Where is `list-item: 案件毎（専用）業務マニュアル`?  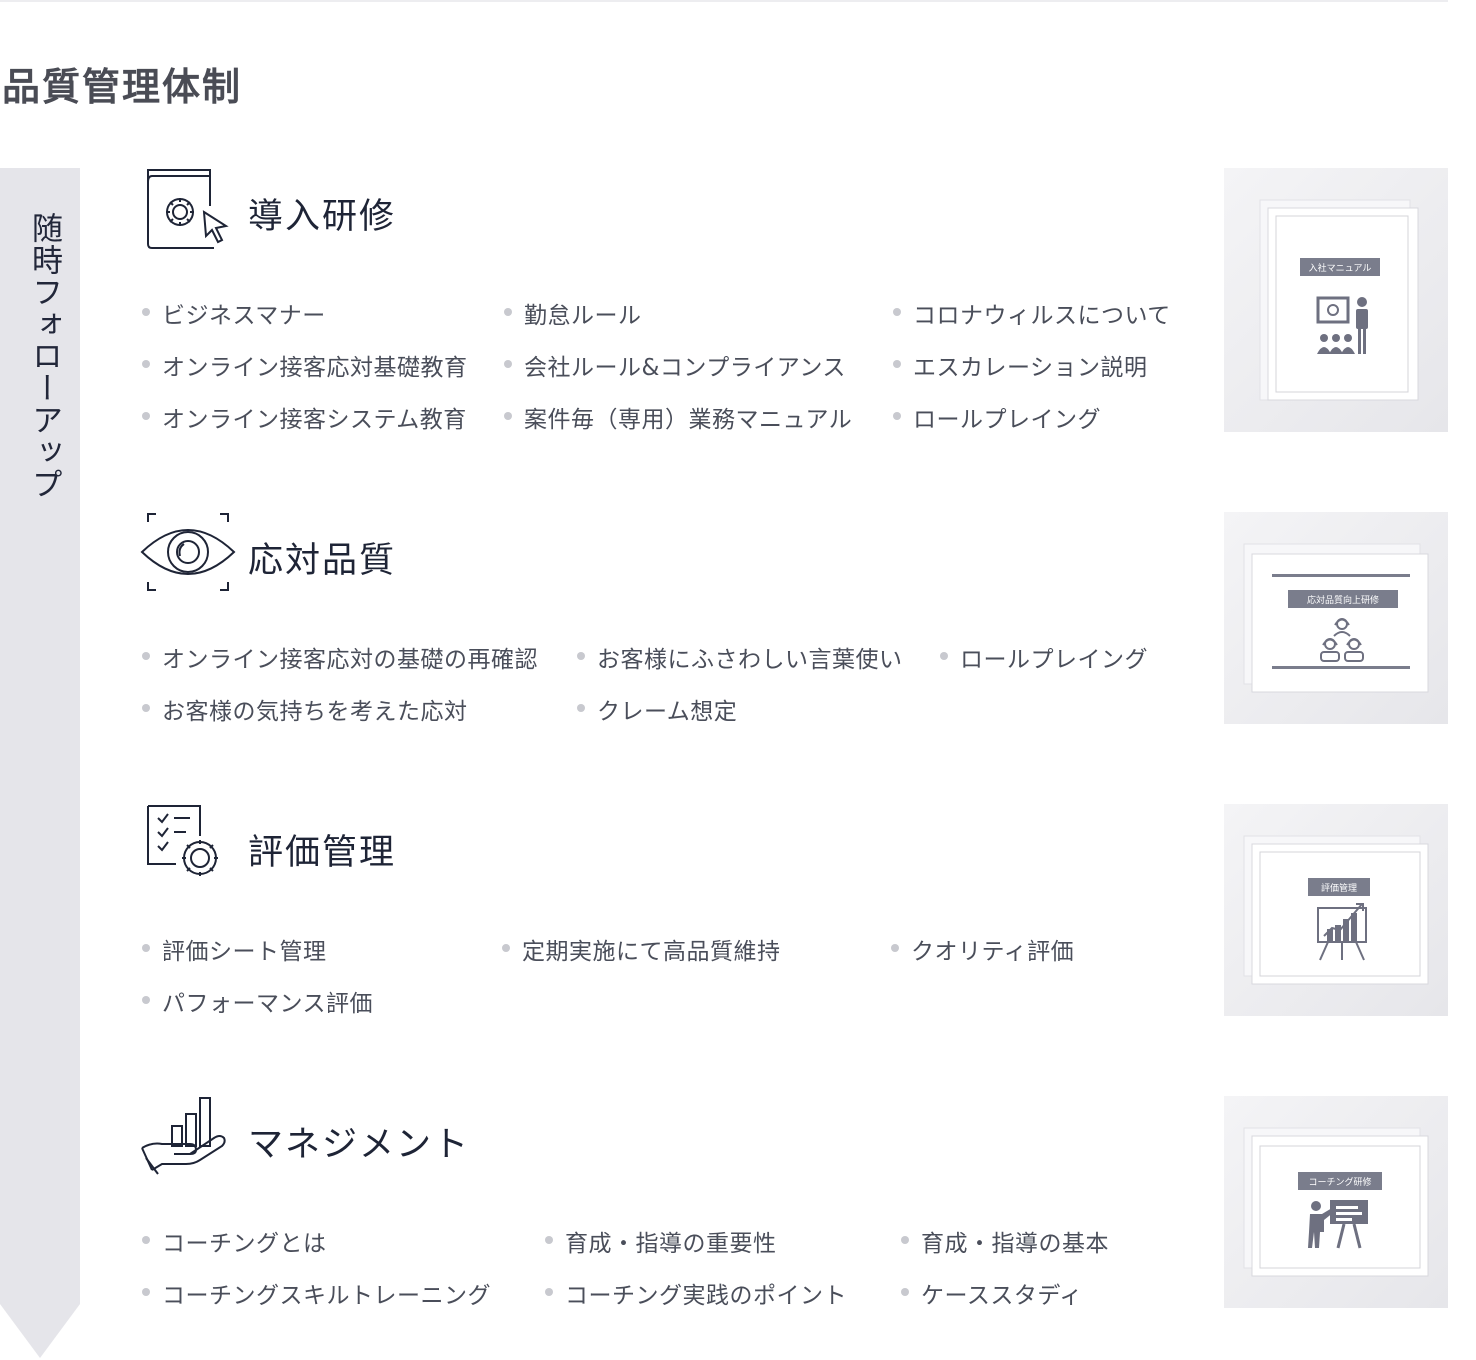
list-item: 案件毎（専用）業務マニュアル is located at coordinates (677, 417).